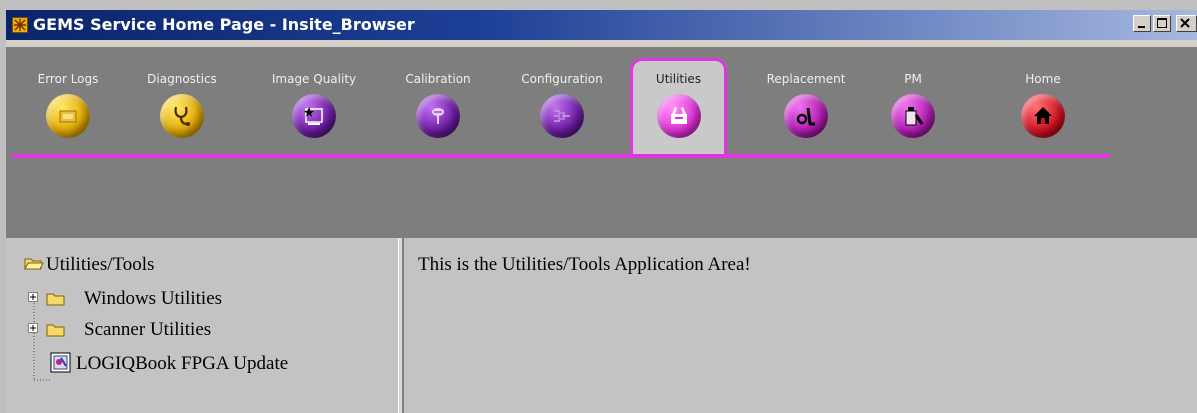 The image size is (1197, 413). Describe the element at coordinates (806, 116) in the screenshot. I see `replacement-icon` at that location.